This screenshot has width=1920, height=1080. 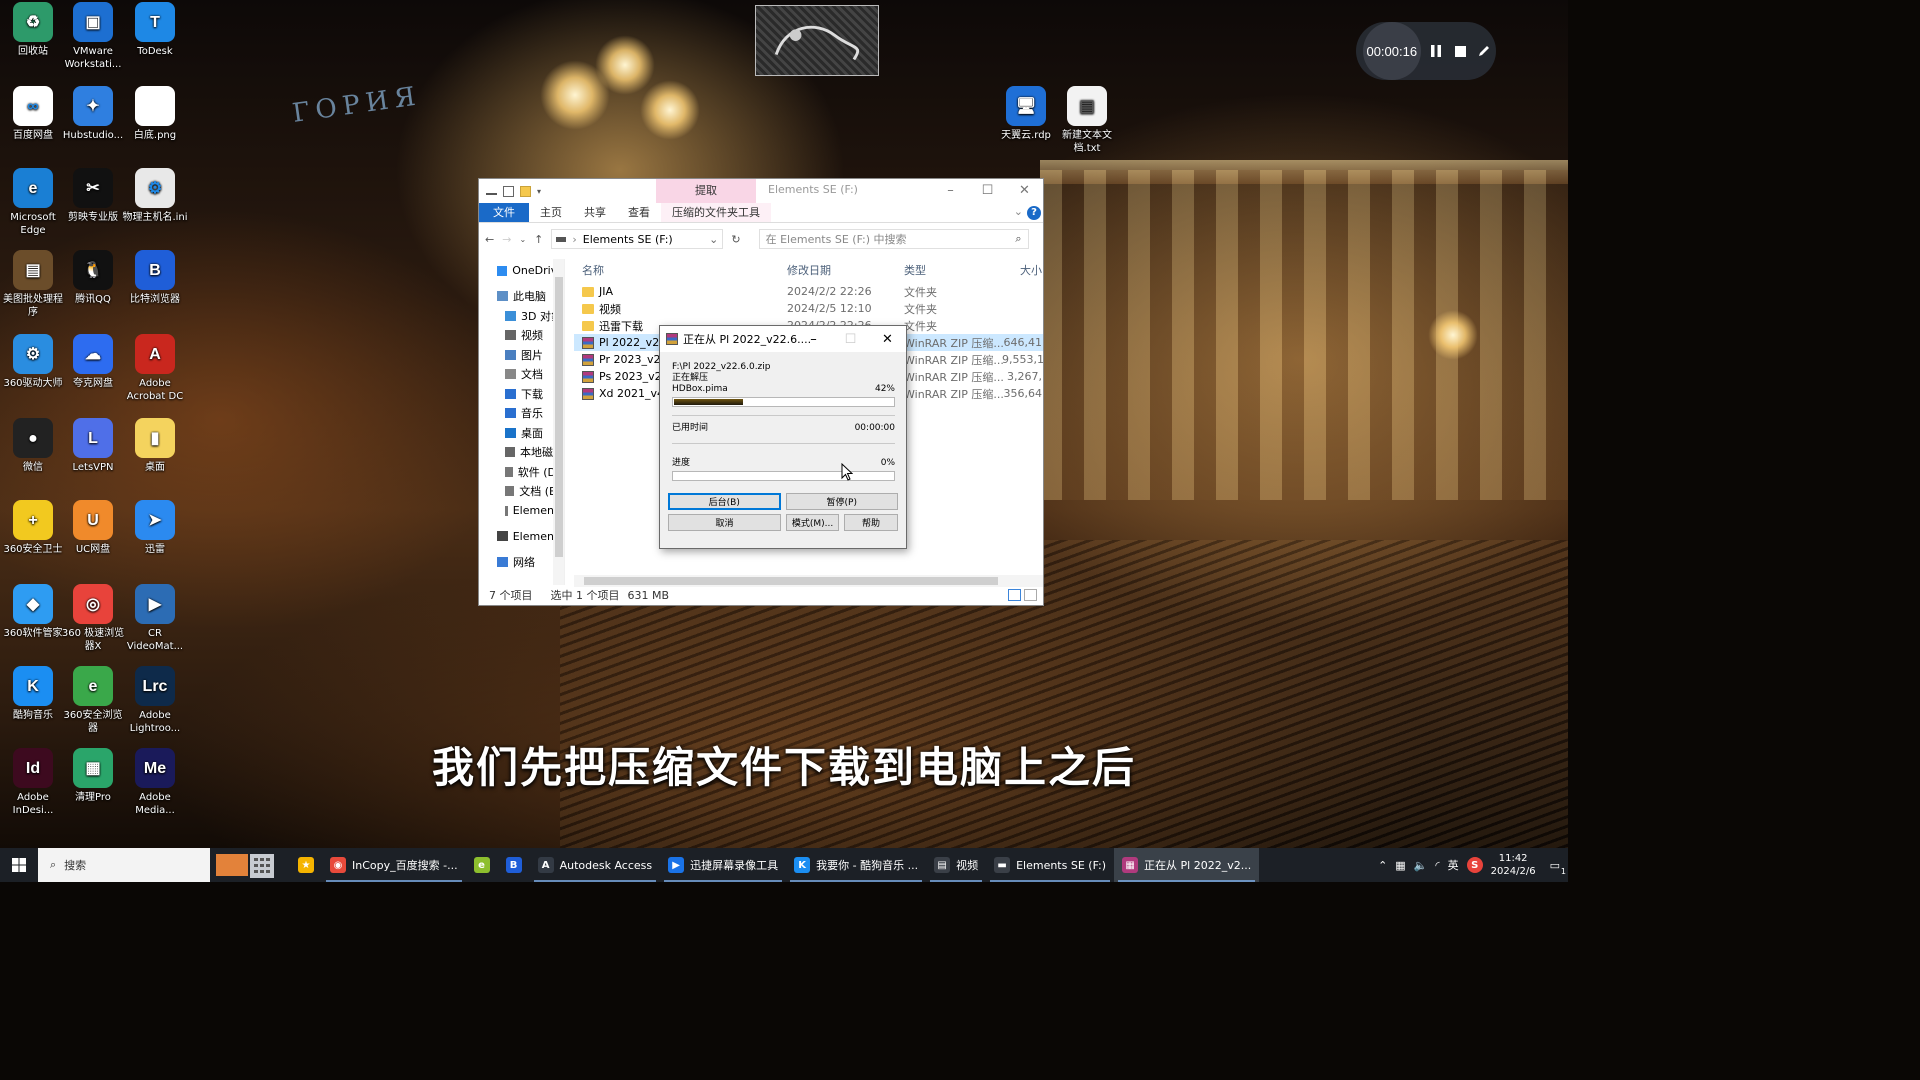 What do you see at coordinates (504, 212) in the screenshot?
I see `tab-file: 文件` at bounding box center [504, 212].